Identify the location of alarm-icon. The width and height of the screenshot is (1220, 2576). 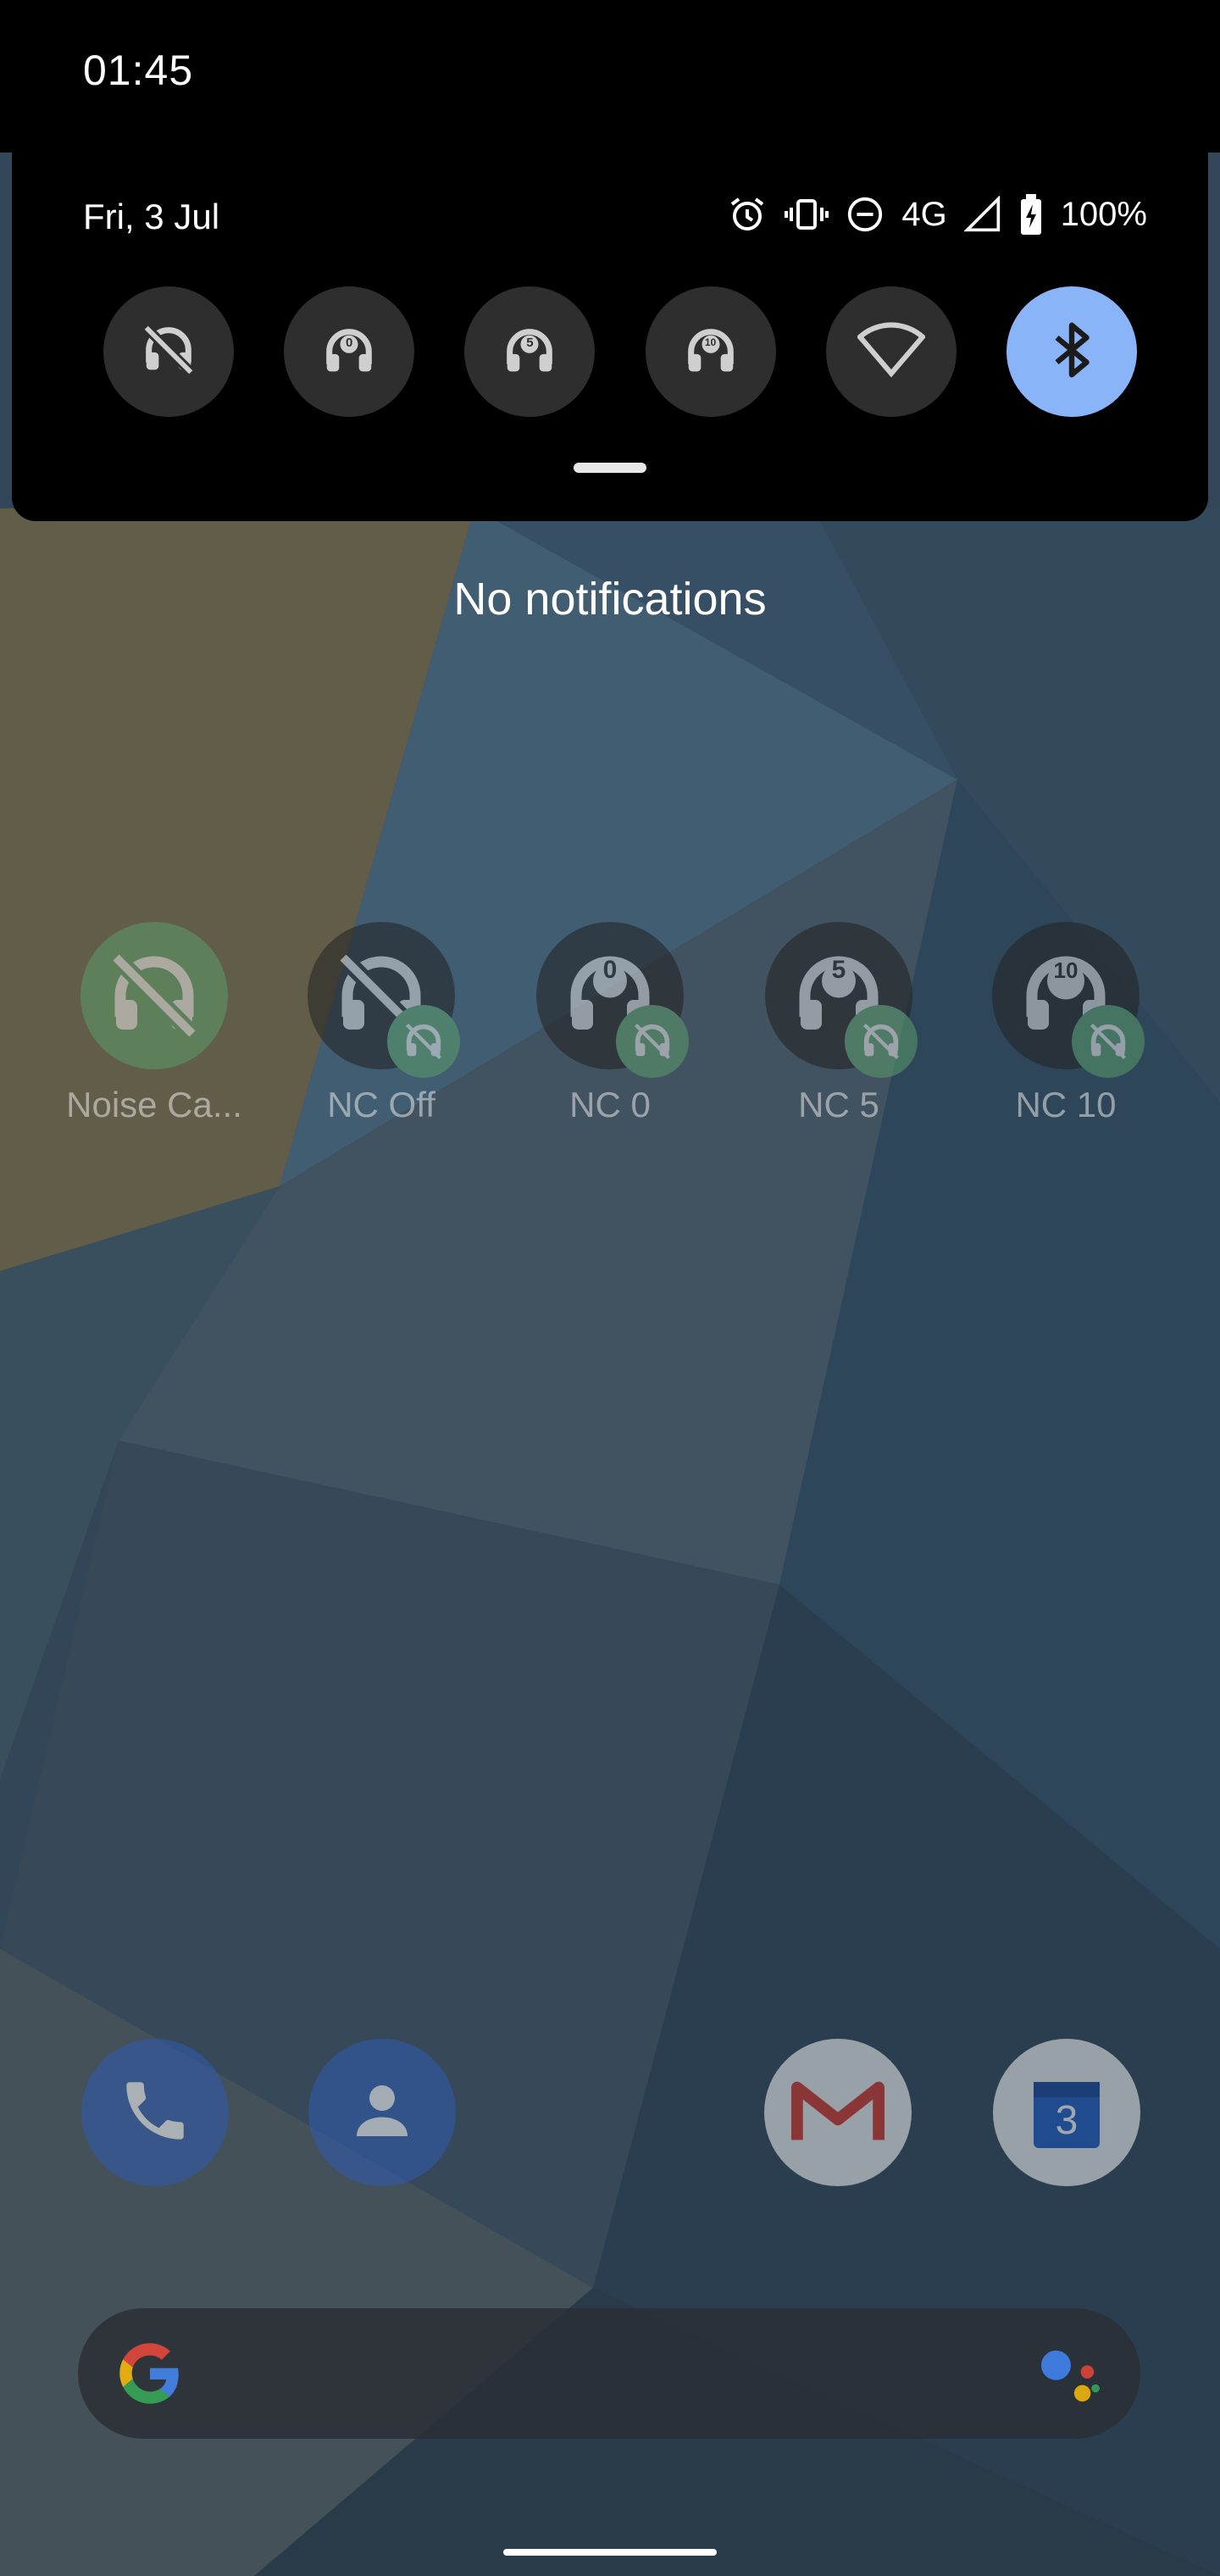
(747, 214).